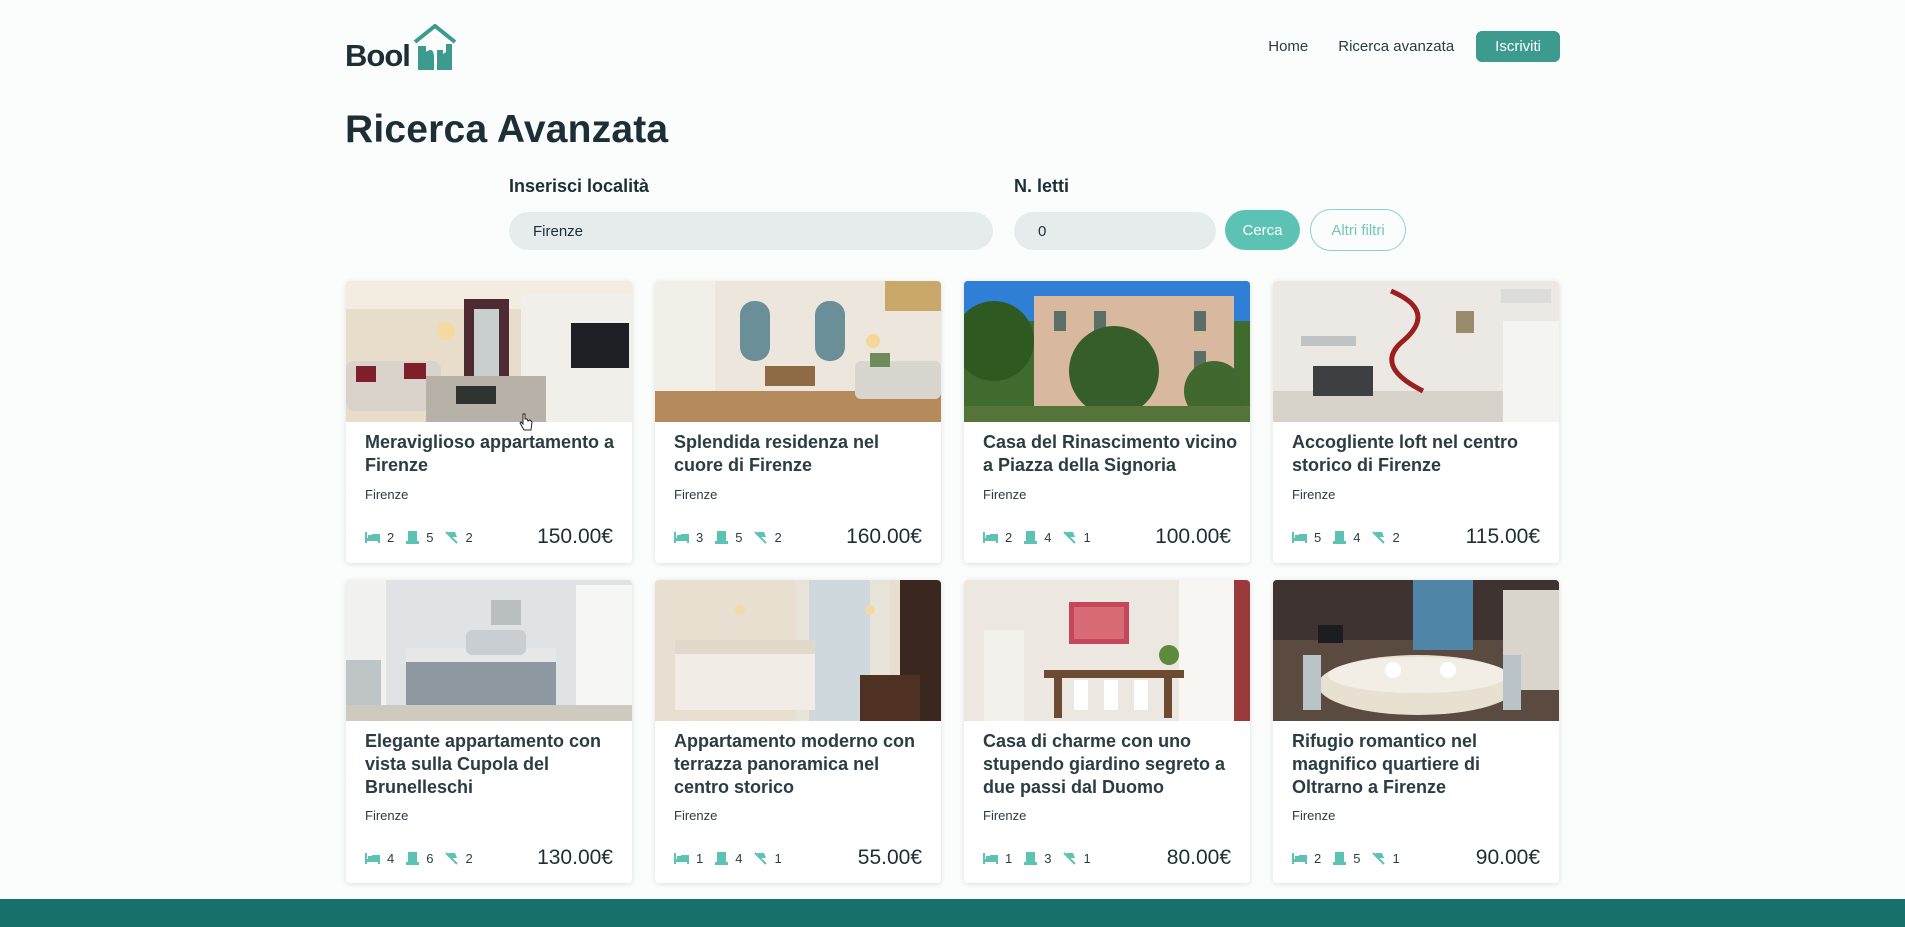 This screenshot has height=927, width=1905. I want to click on listing-price: 130.00€, so click(575, 857).